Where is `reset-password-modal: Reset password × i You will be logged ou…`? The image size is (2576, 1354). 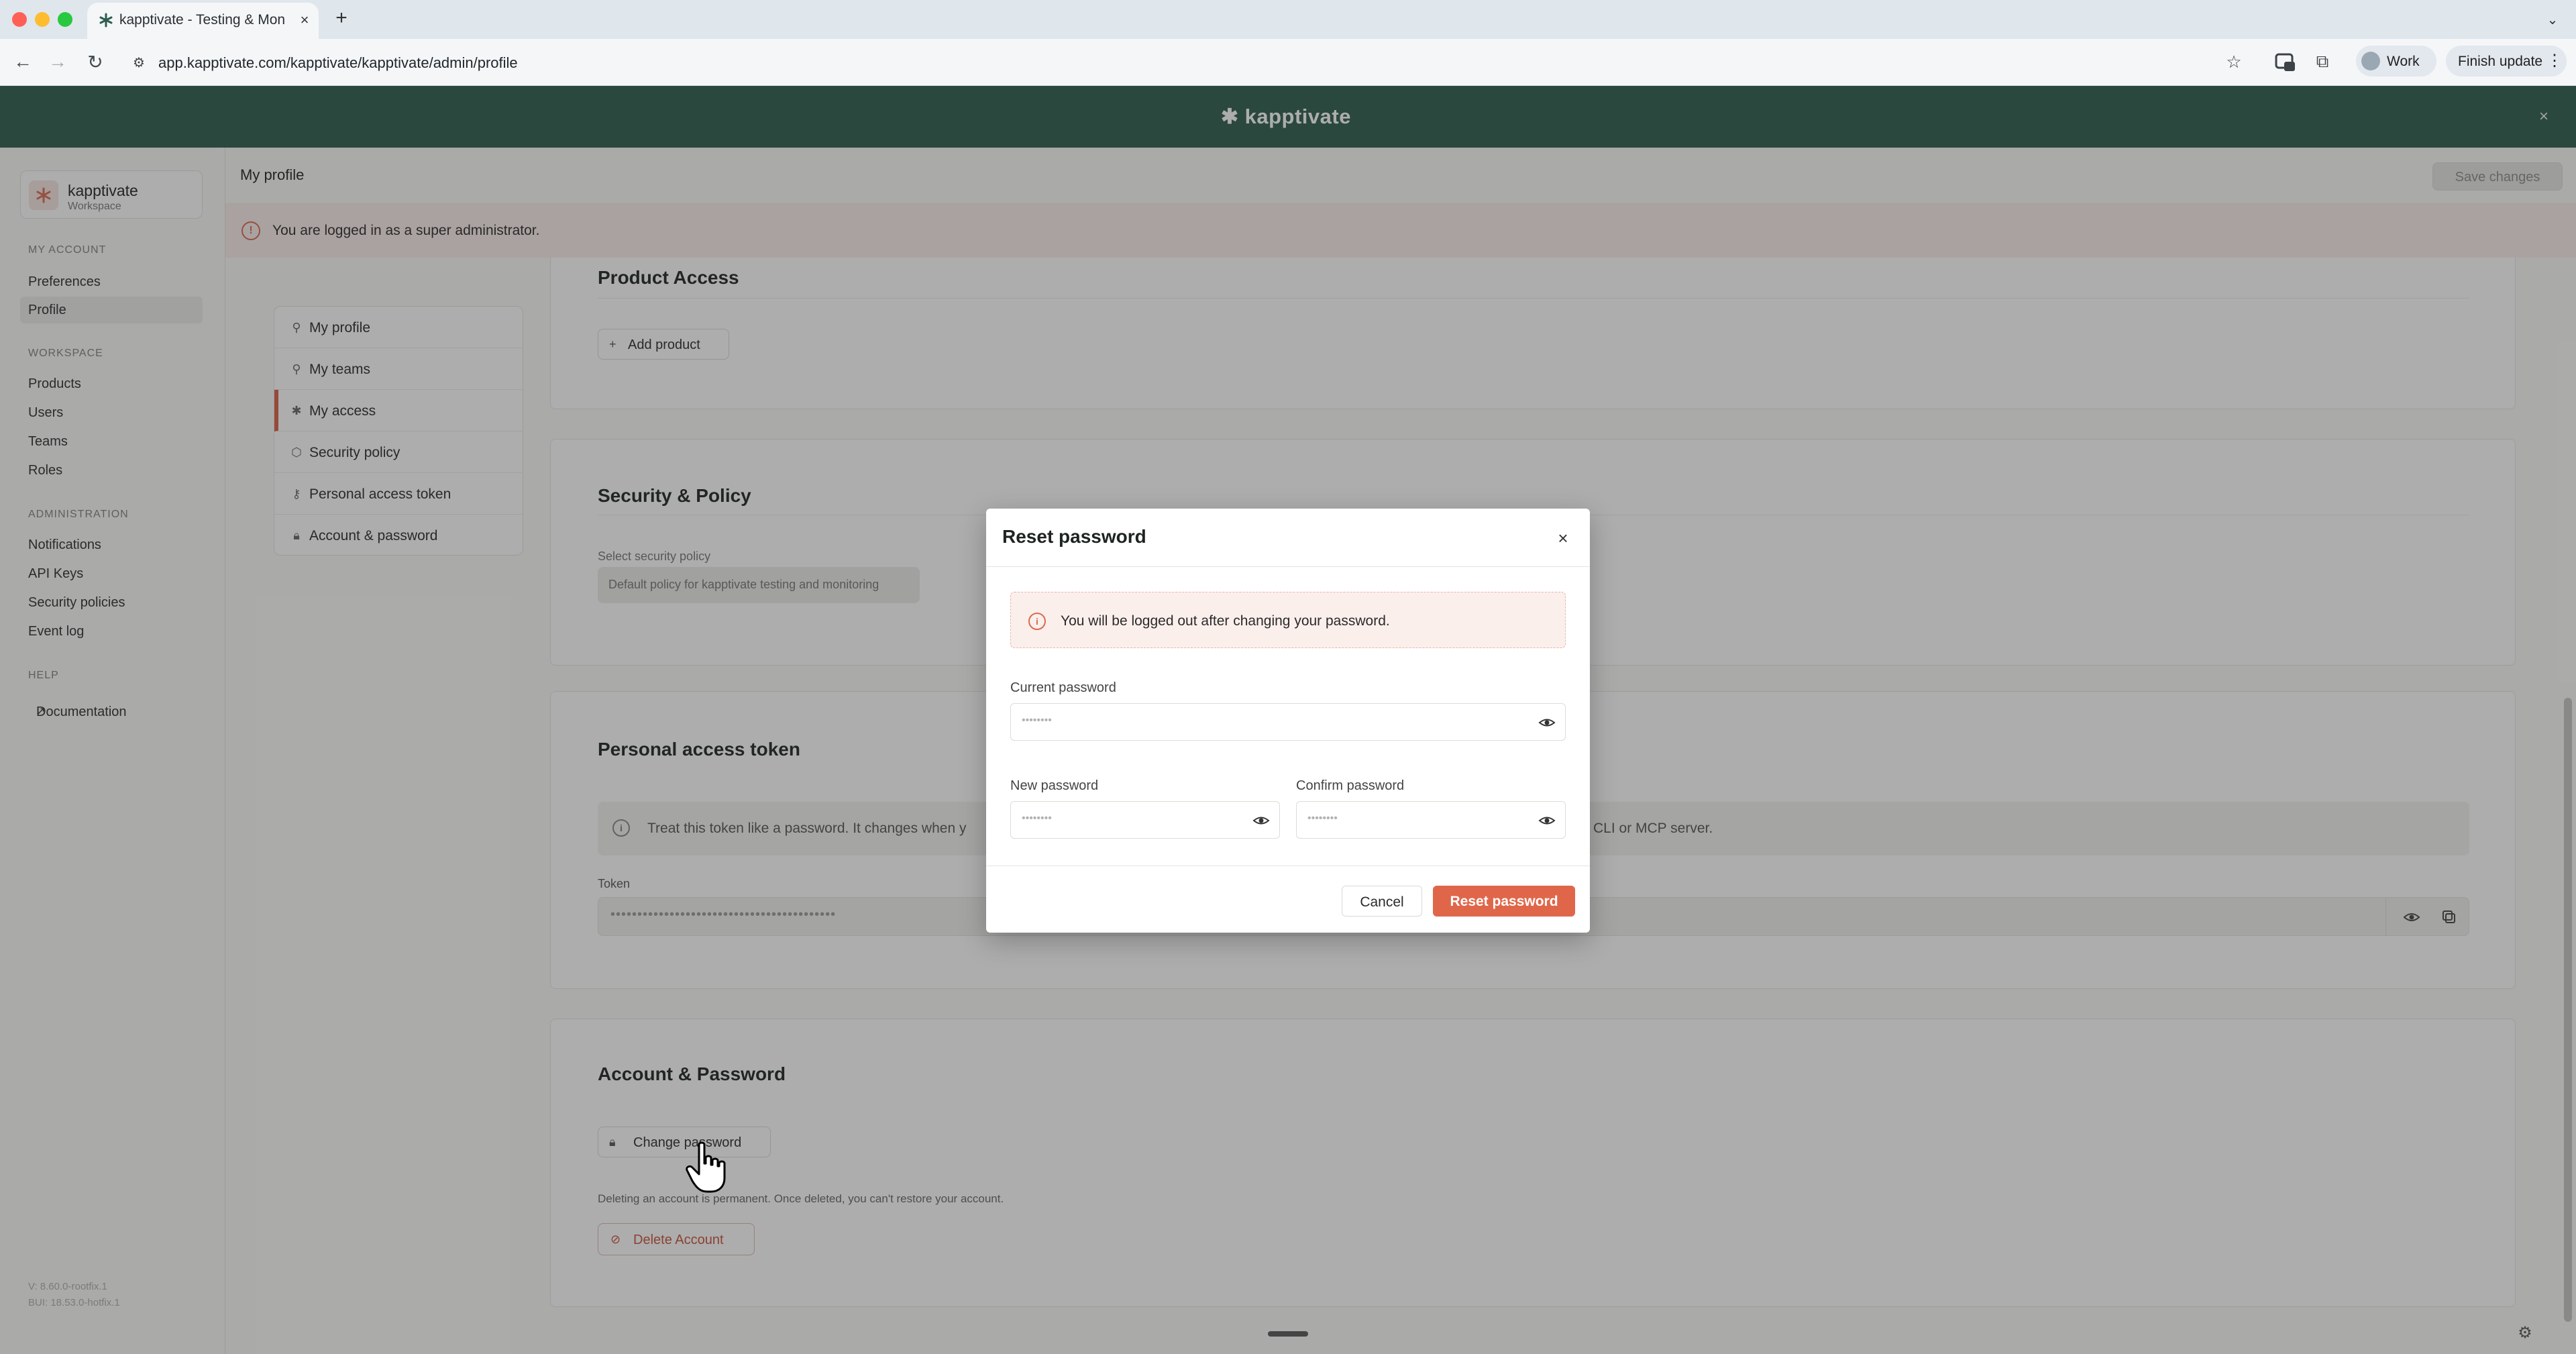
reset-password-modal: Reset password × i You will be logged ou… is located at coordinates (1288, 721).